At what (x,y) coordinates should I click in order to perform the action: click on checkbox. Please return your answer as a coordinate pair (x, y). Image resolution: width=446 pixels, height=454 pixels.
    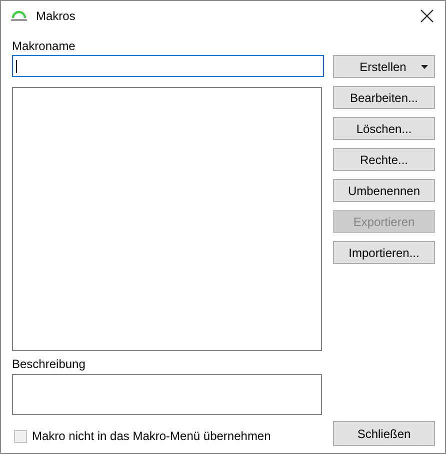
    Looking at the image, I should click on (20, 436).